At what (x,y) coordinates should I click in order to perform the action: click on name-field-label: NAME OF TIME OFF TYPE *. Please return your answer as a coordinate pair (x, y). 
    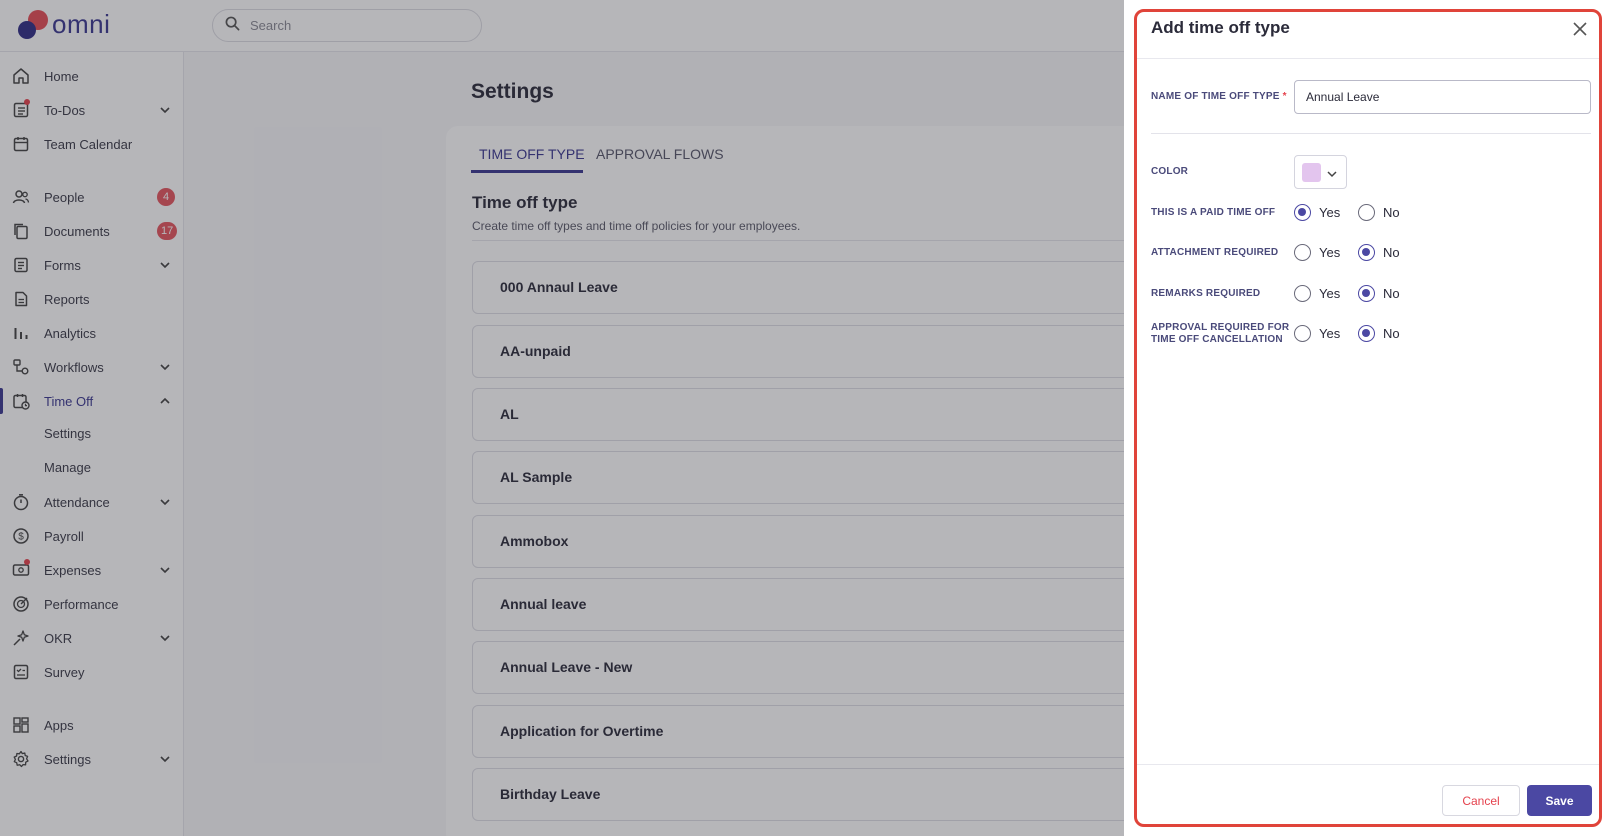
    Looking at the image, I should click on (1219, 97).